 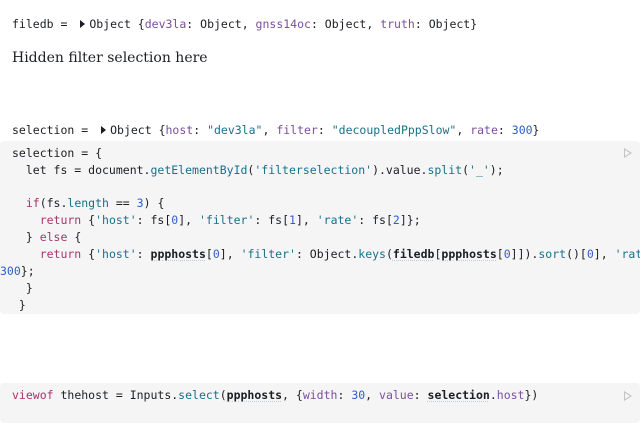 I want to click on filedb-reference: filedb, so click(x=414, y=254).